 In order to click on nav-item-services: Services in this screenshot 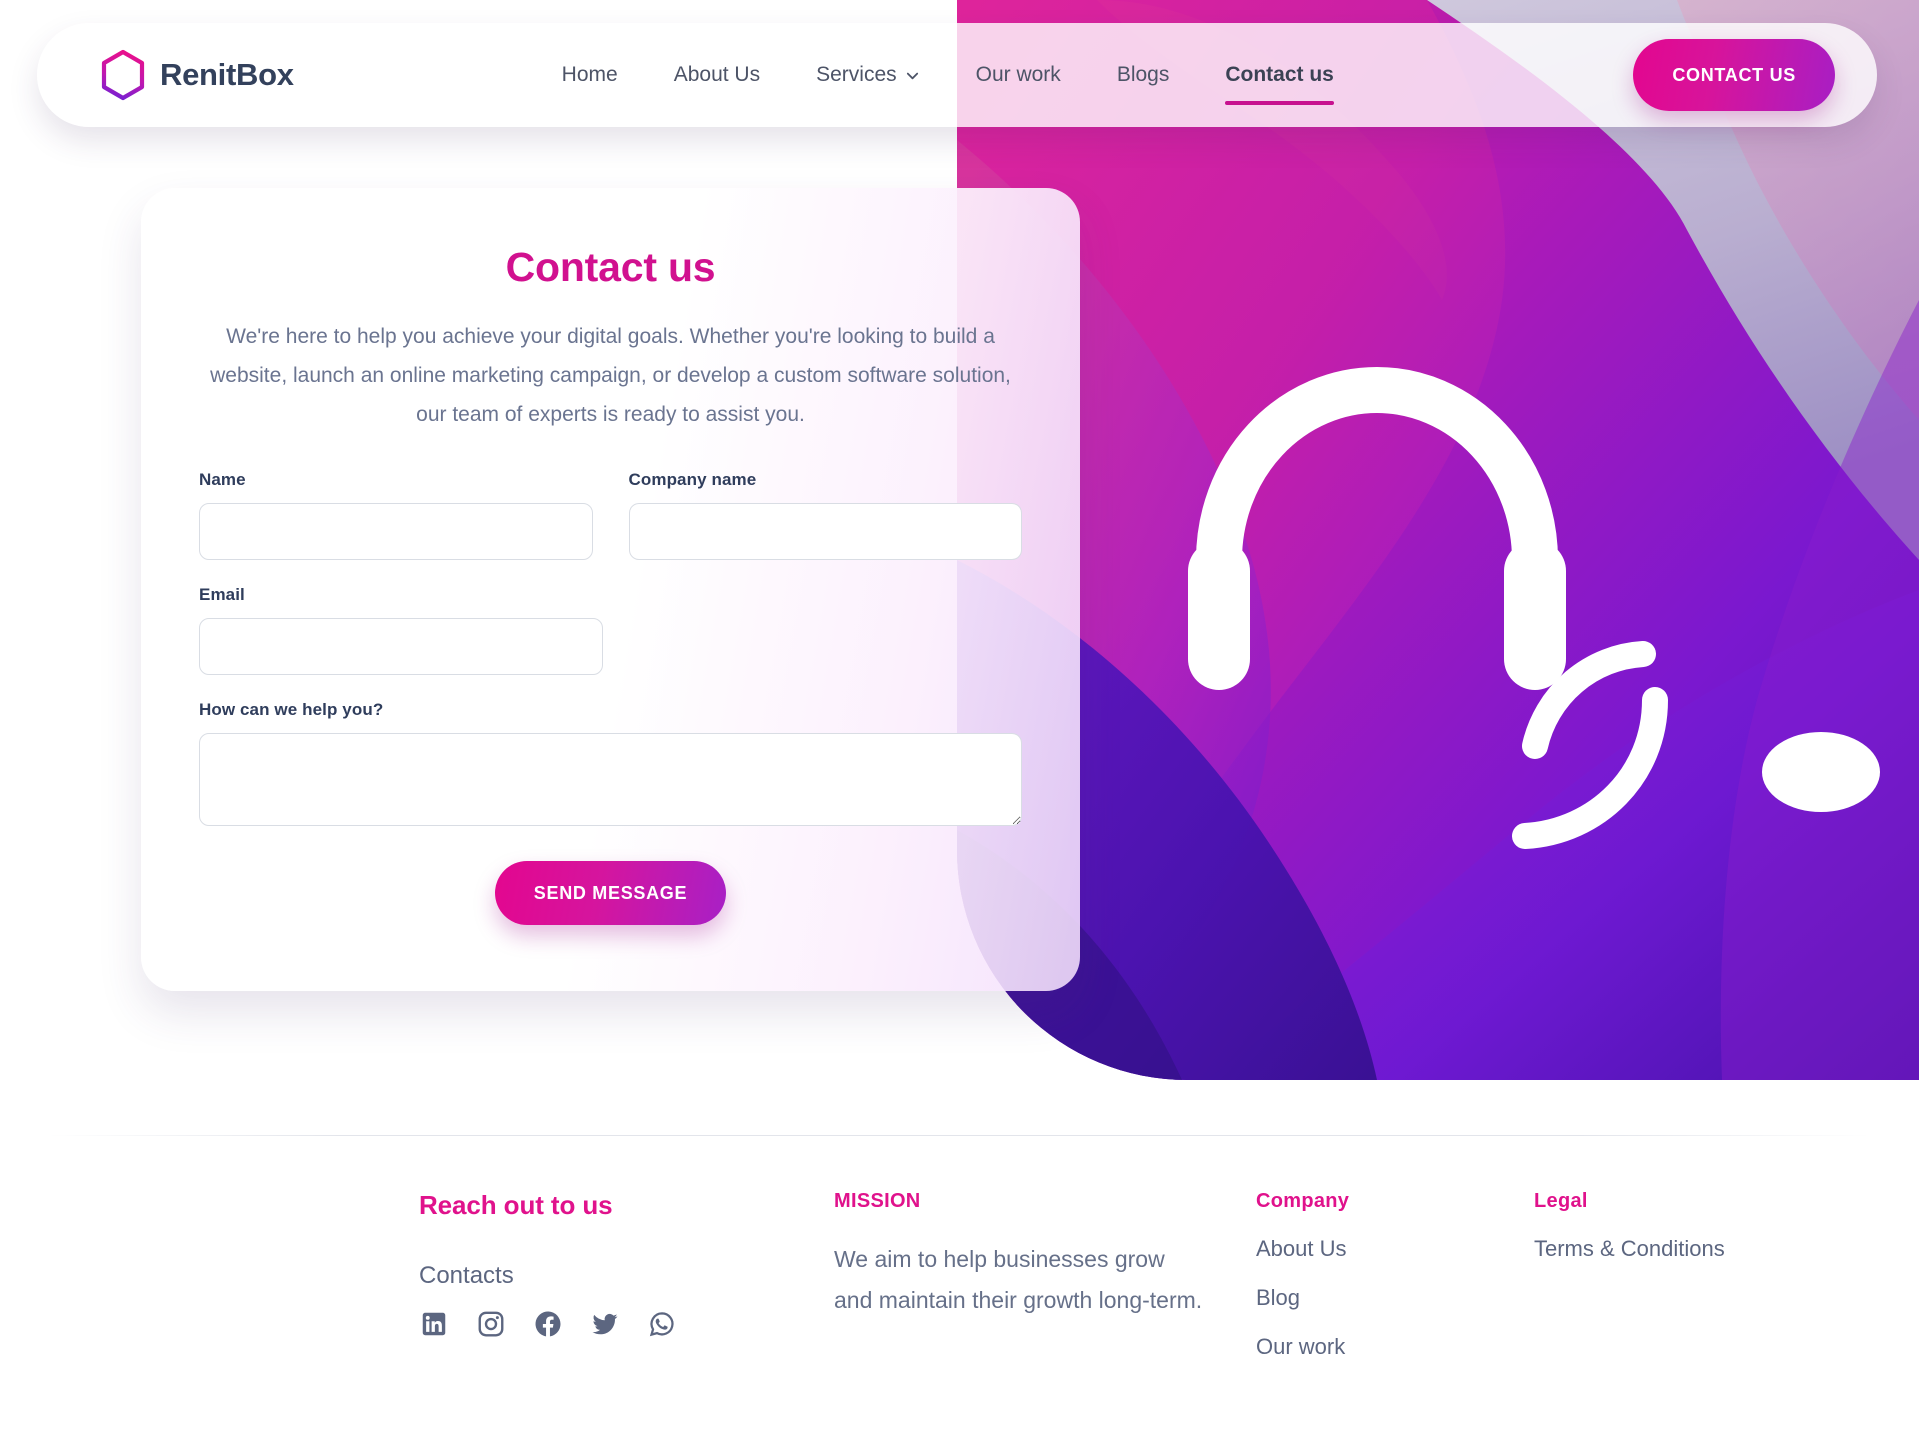, I will do `click(868, 75)`.